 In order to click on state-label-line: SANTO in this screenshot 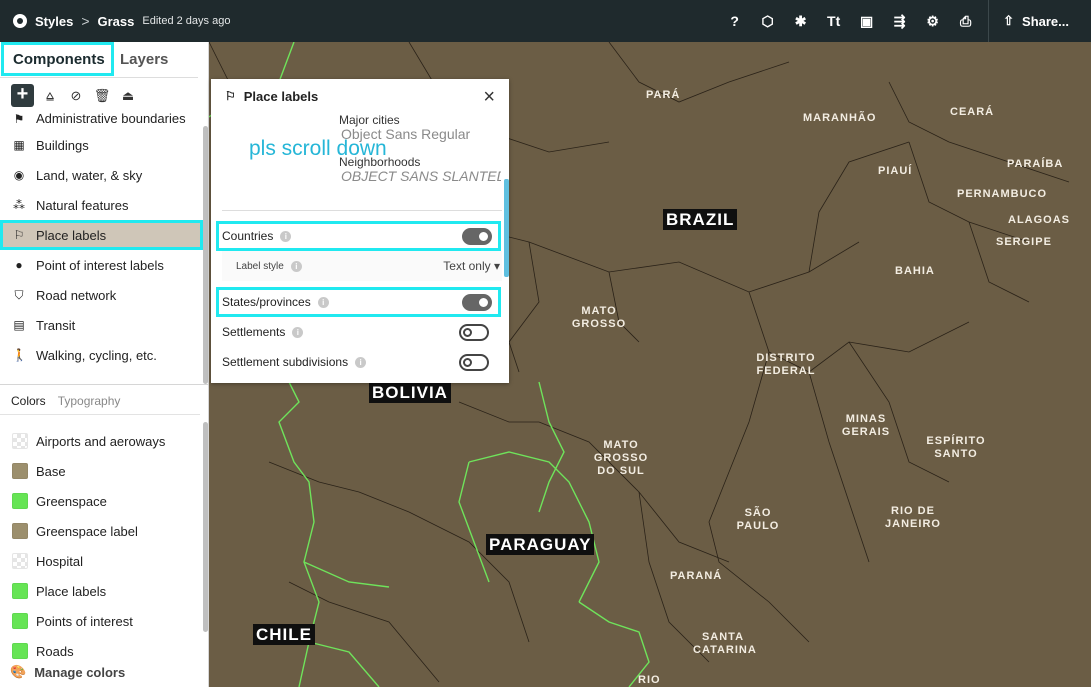, I will do `click(956, 454)`.